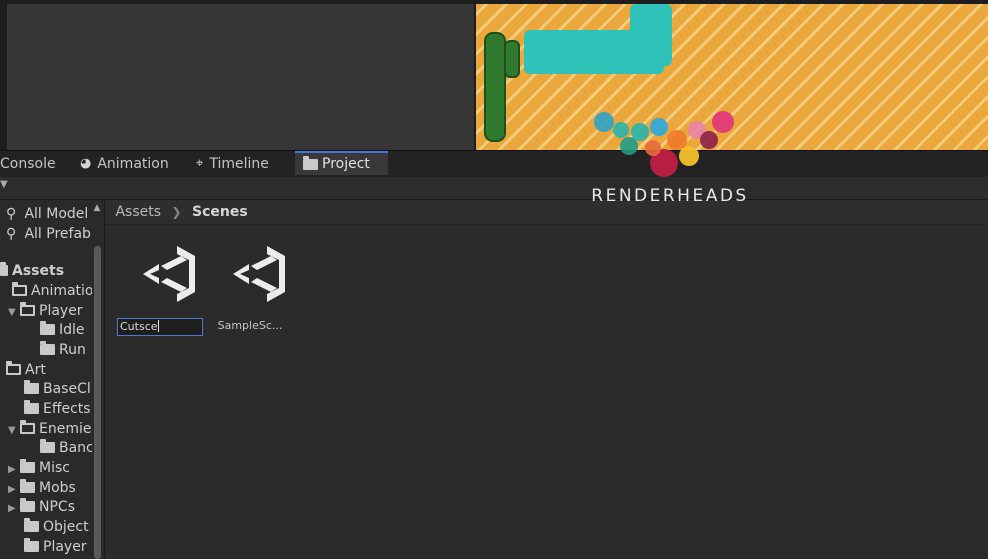 Image resolution: width=988 pixels, height=559 pixels. What do you see at coordinates (670, 196) in the screenshot?
I see `watermark-text: RENDERHEADS` at bounding box center [670, 196].